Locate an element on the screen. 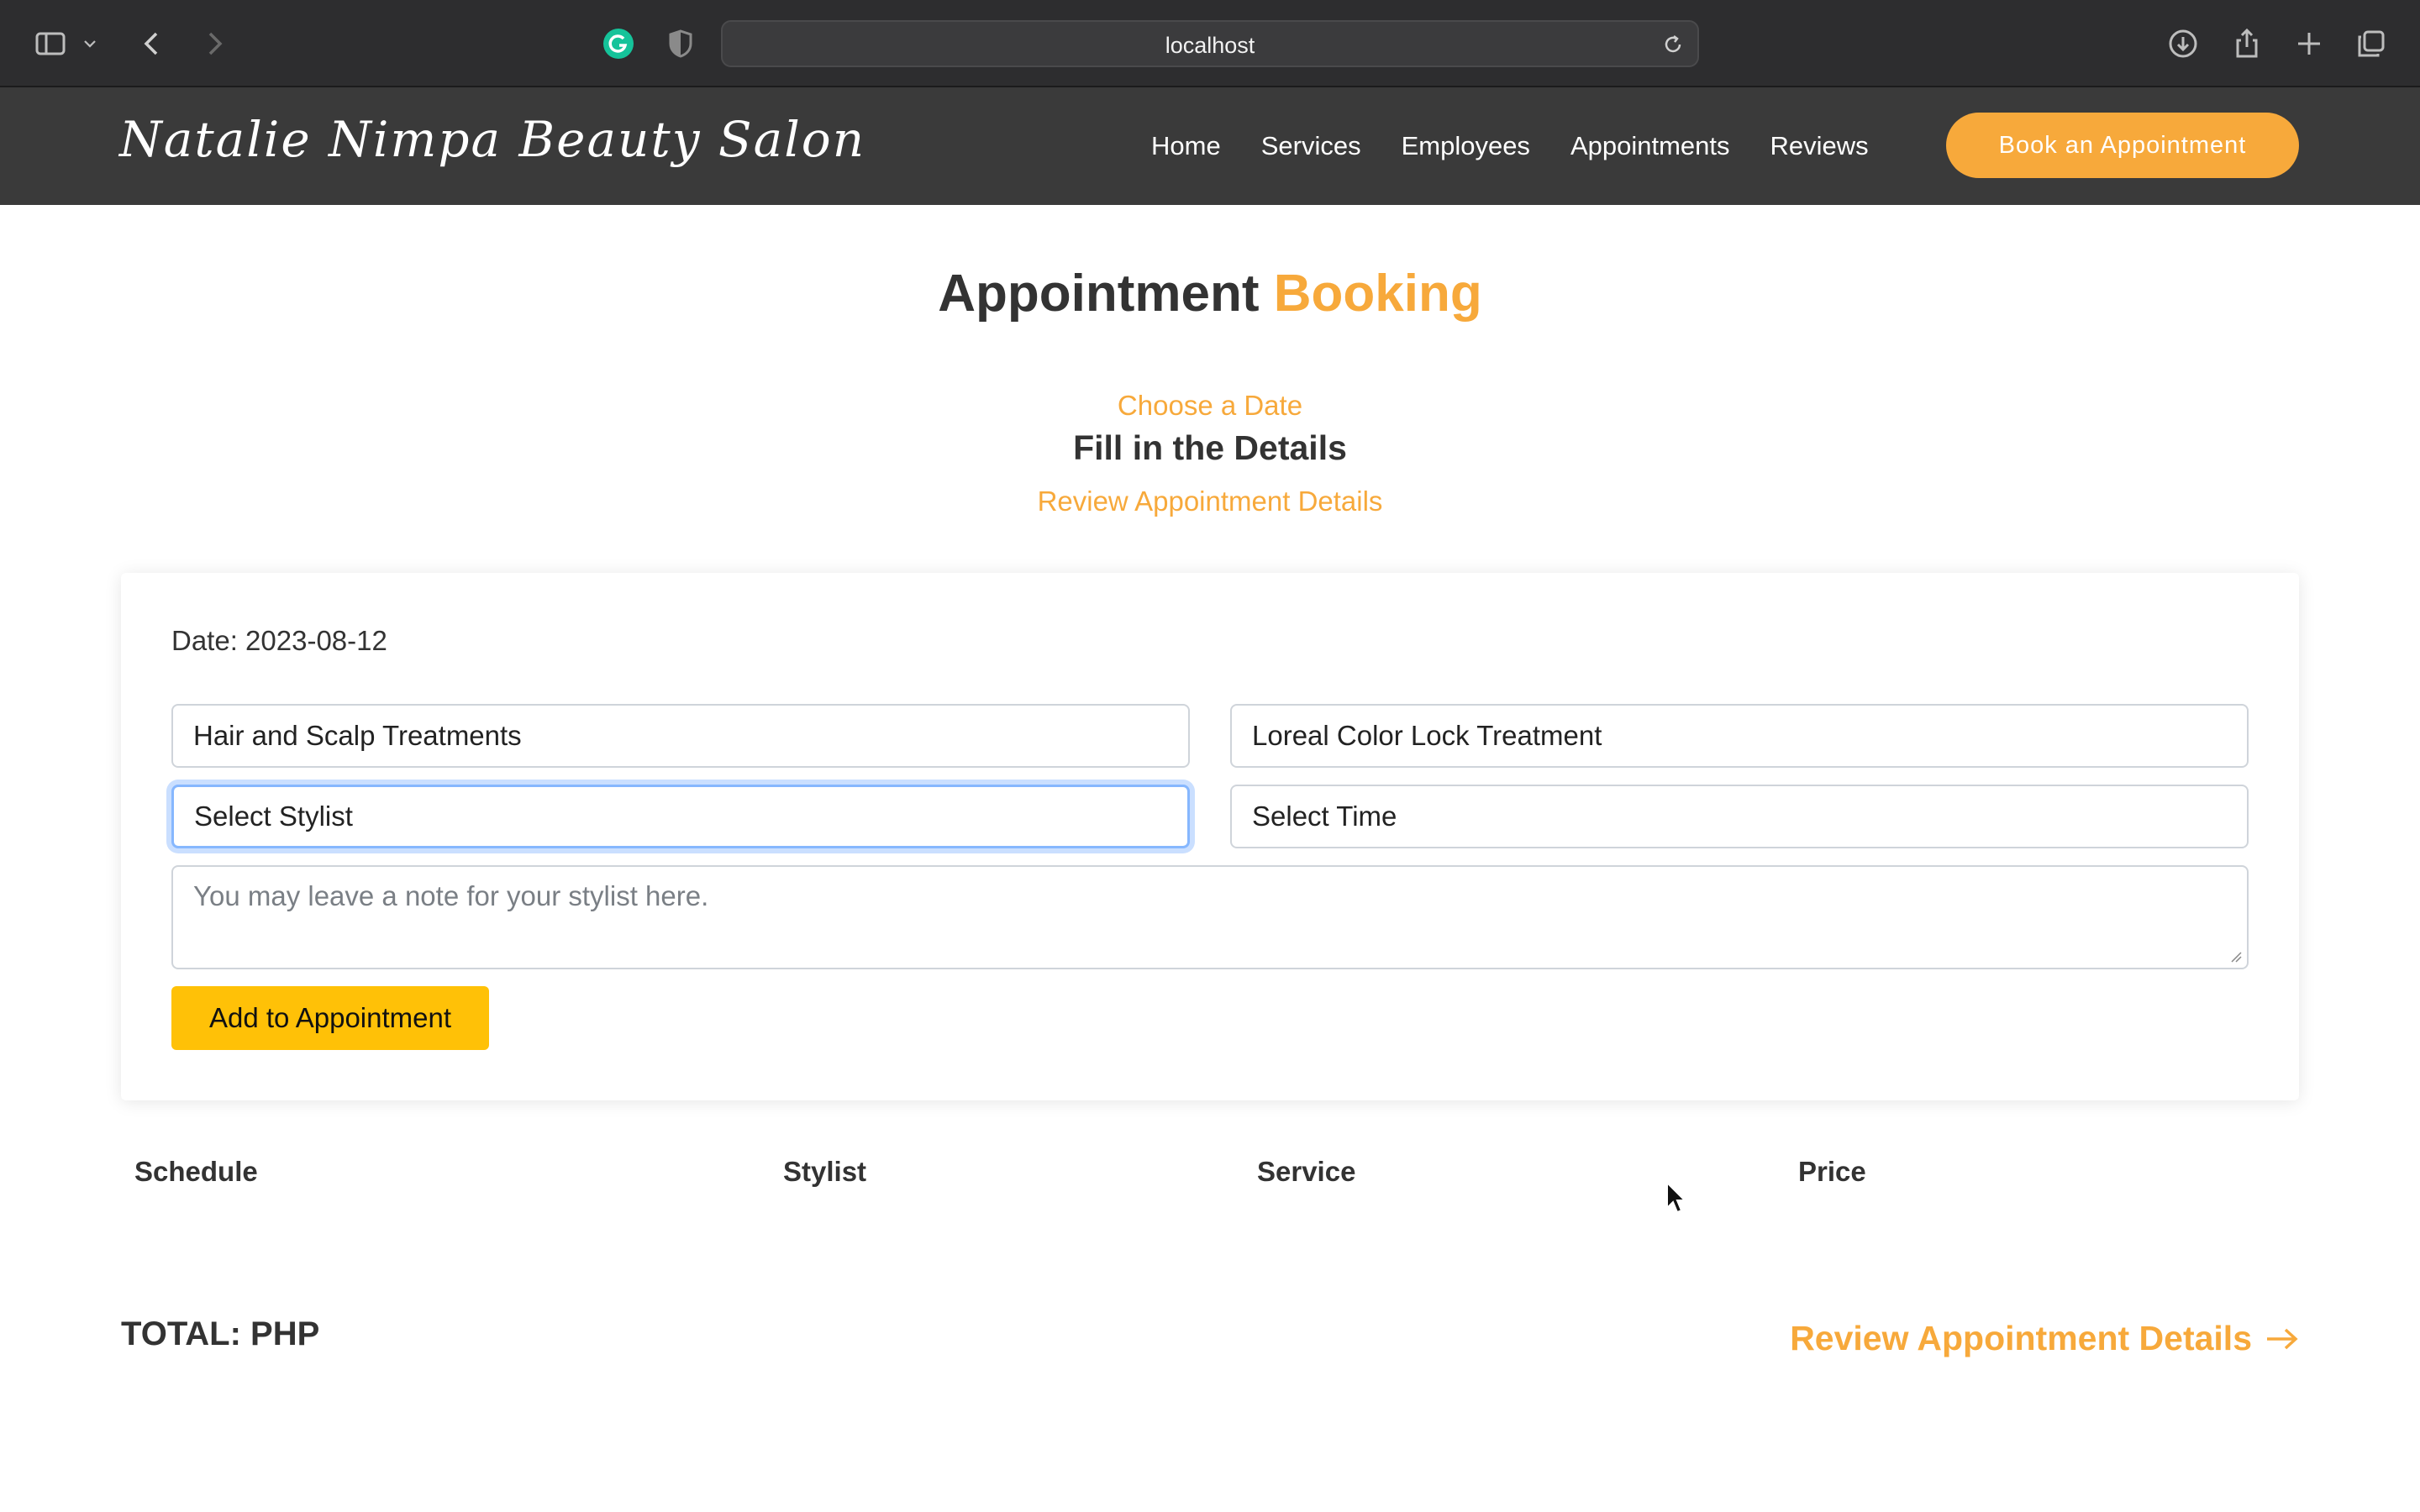 Image resolution: width=2420 pixels, height=1512 pixels. time-select: Select Time is located at coordinates (1740, 816).